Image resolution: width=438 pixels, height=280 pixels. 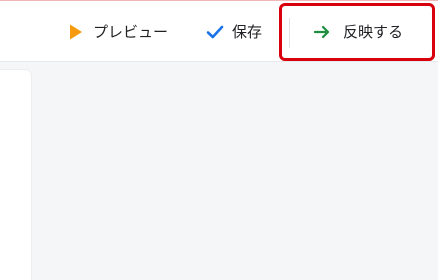 What do you see at coordinates (215, 32) in the screenshot?
I see `check-icon` at bounding box center [215, 32].